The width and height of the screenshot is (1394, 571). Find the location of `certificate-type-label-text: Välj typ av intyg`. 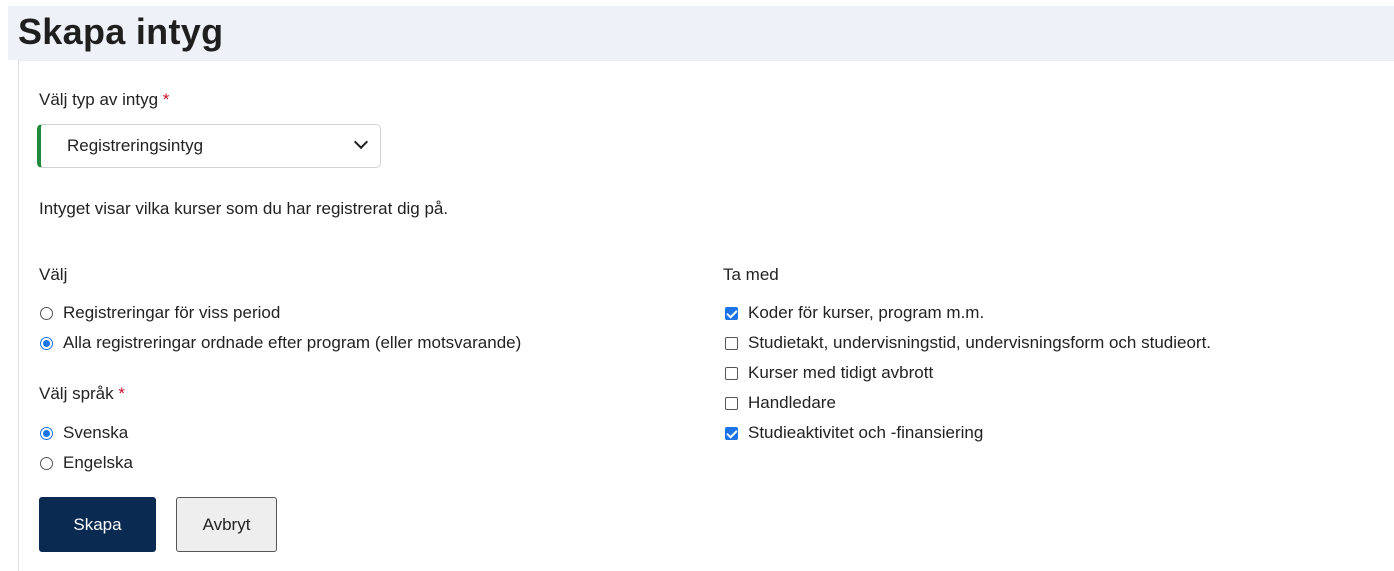

certificate-type-label-text: Välj typ av intyg is located at coordinates (99, 99).